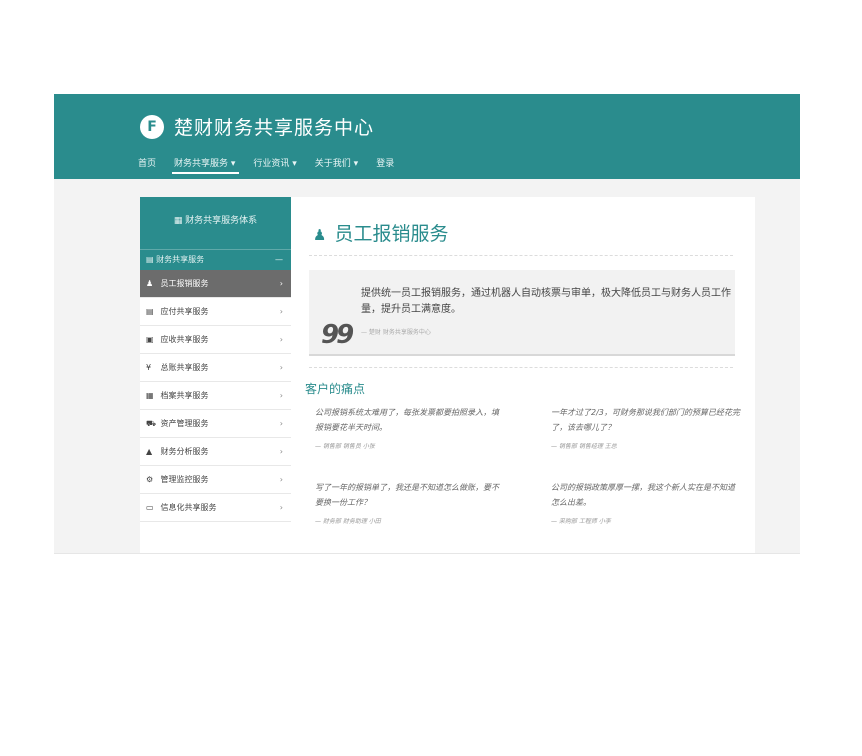 The image size is (862, 756). What do you see at coordinates (150, 311) in the screenshot?
I see `invoice-icon: ▤` at bounding box center [150, 311].